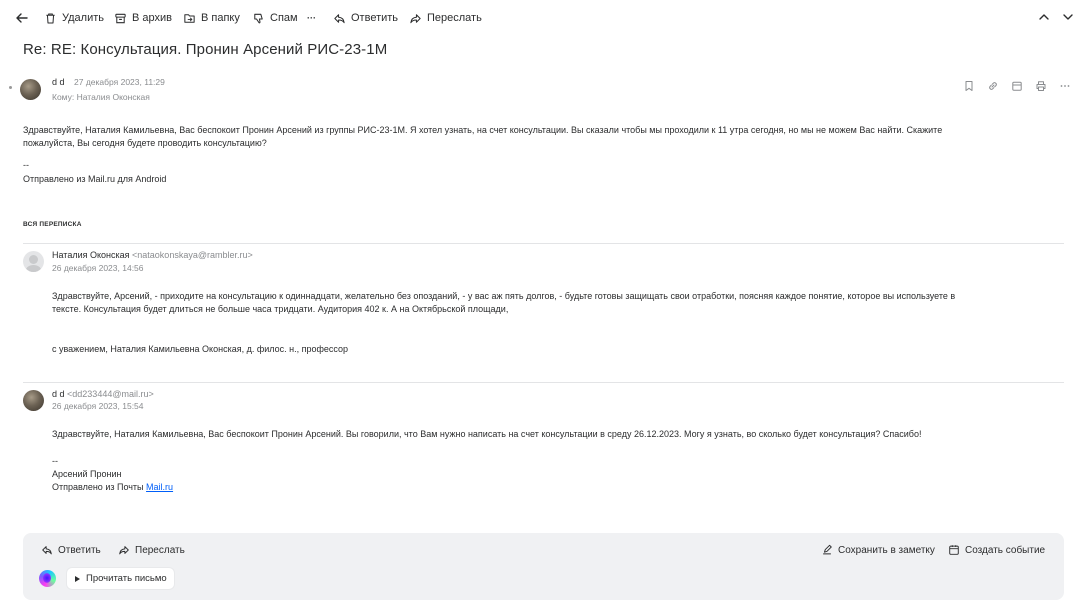 The image size is (1086, 611). What do you see at coordinates (30, 89) in the screenshot?
I see `sender-avatar` at bounding box center [30, 89].